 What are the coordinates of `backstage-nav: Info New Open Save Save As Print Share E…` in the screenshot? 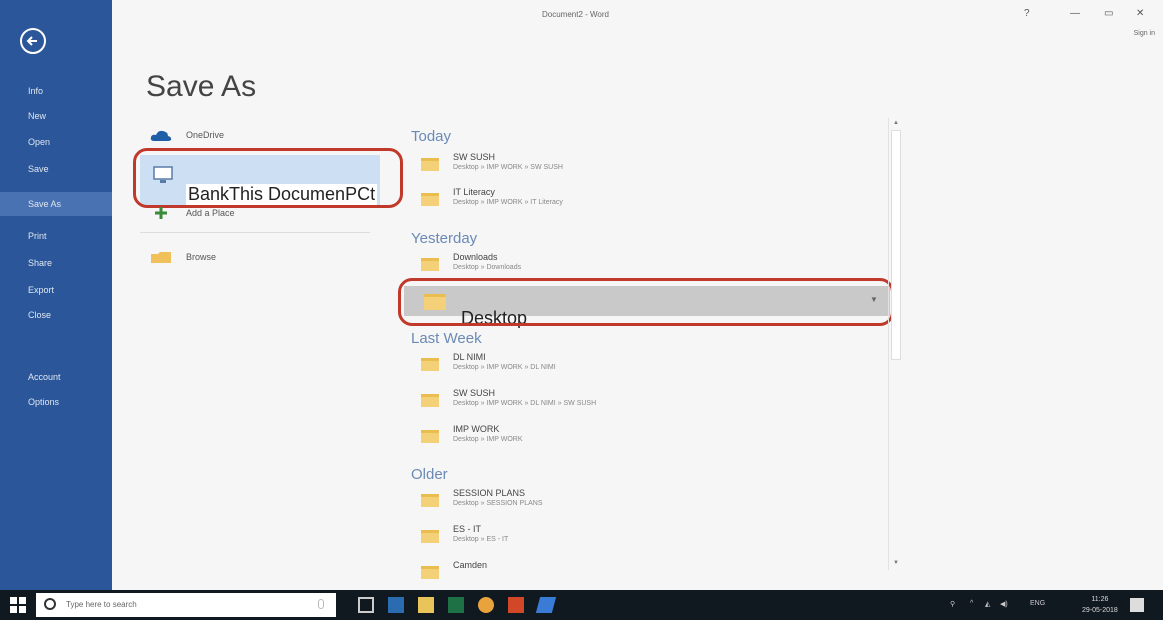 It's located at (56, 295).